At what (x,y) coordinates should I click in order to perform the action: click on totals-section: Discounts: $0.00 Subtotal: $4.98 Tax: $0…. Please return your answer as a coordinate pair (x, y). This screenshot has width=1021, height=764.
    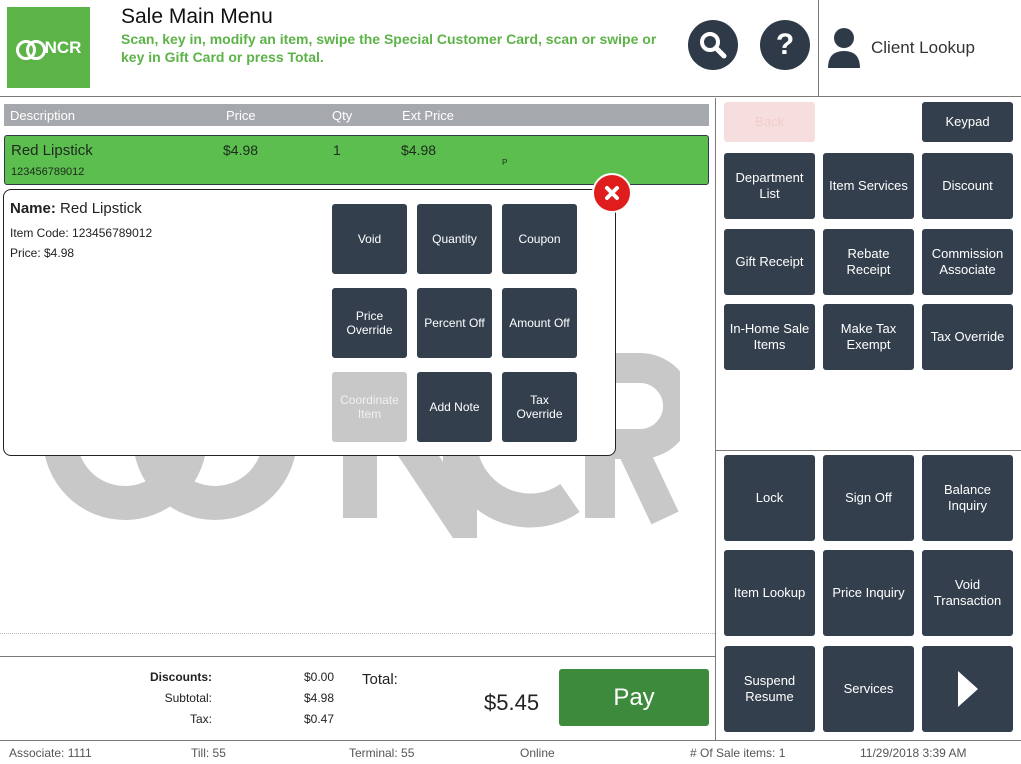
    Looking at the image, I should click on (357, 698).